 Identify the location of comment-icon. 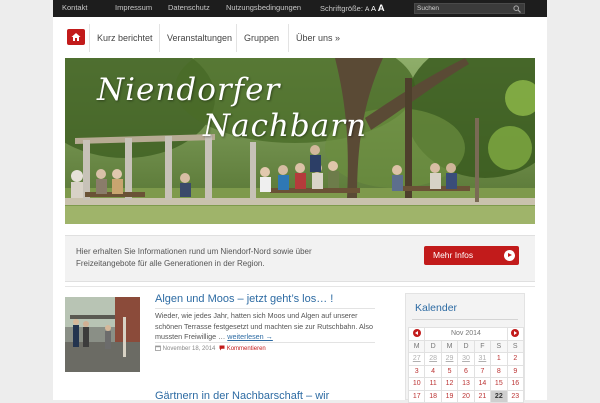
(222, 348).